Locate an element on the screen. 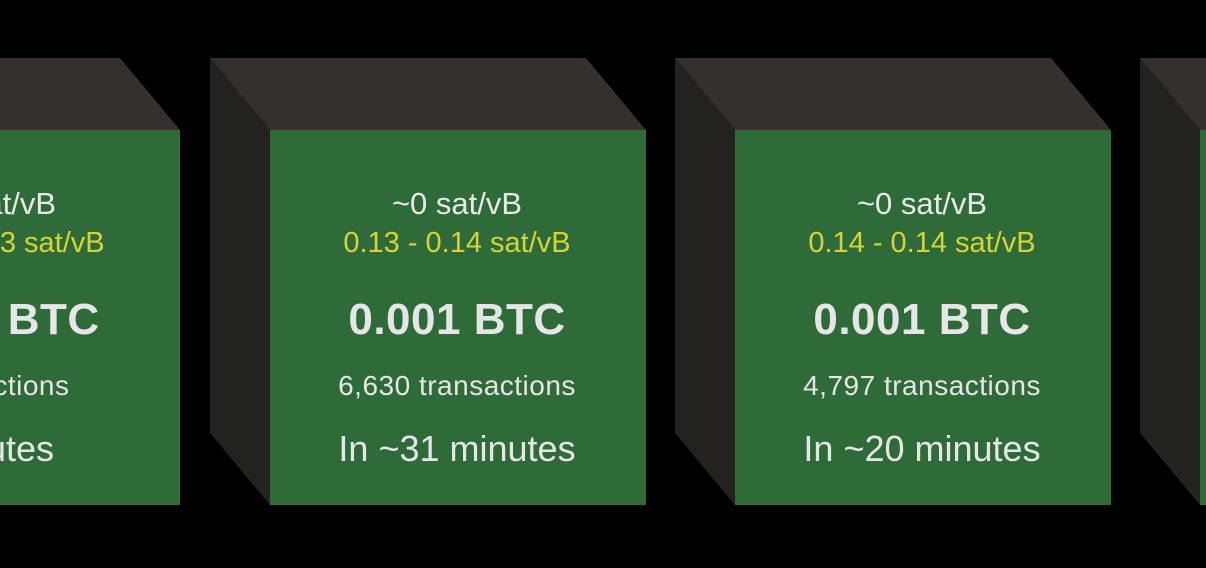 The width and height of the screenshot is (1206, 568). block-shape is located at coordinates (1173, 281).